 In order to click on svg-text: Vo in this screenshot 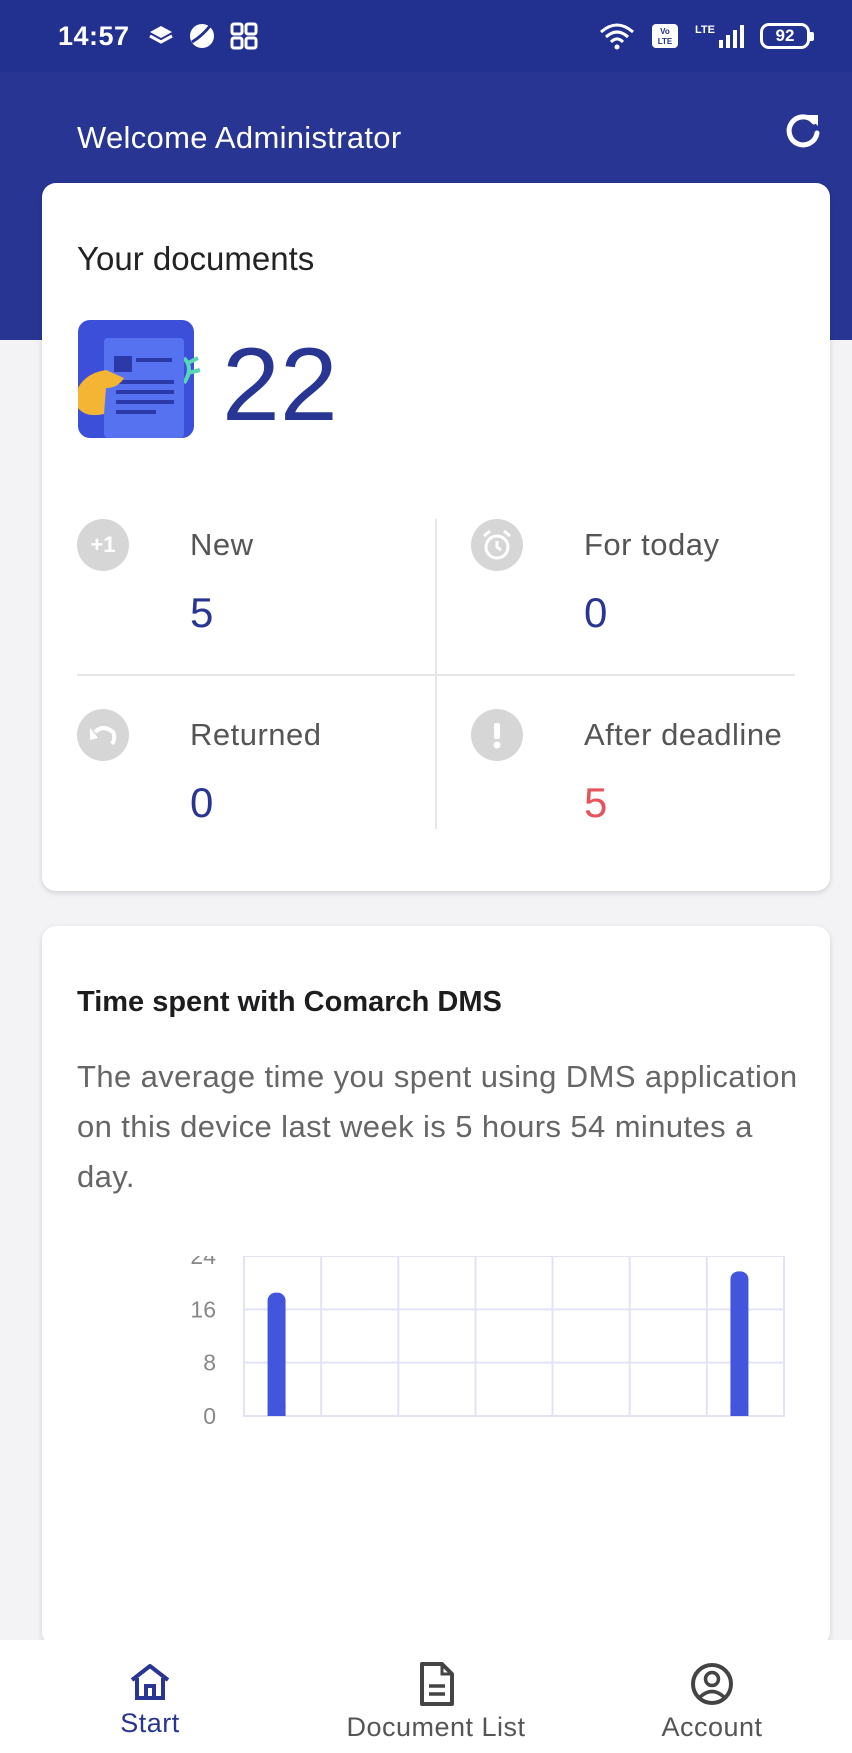, I will do `click(665, 31)`.